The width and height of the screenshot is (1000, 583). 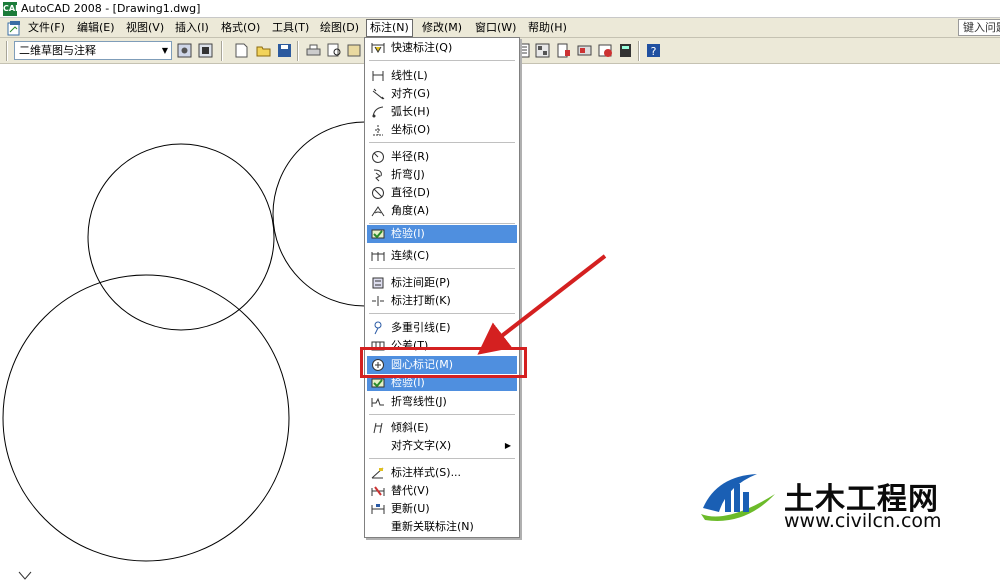 What do you see at coordinates (738, 497) in the screenshot?
I see `civilcn-logo-icon` at bounding box center [738, 497].